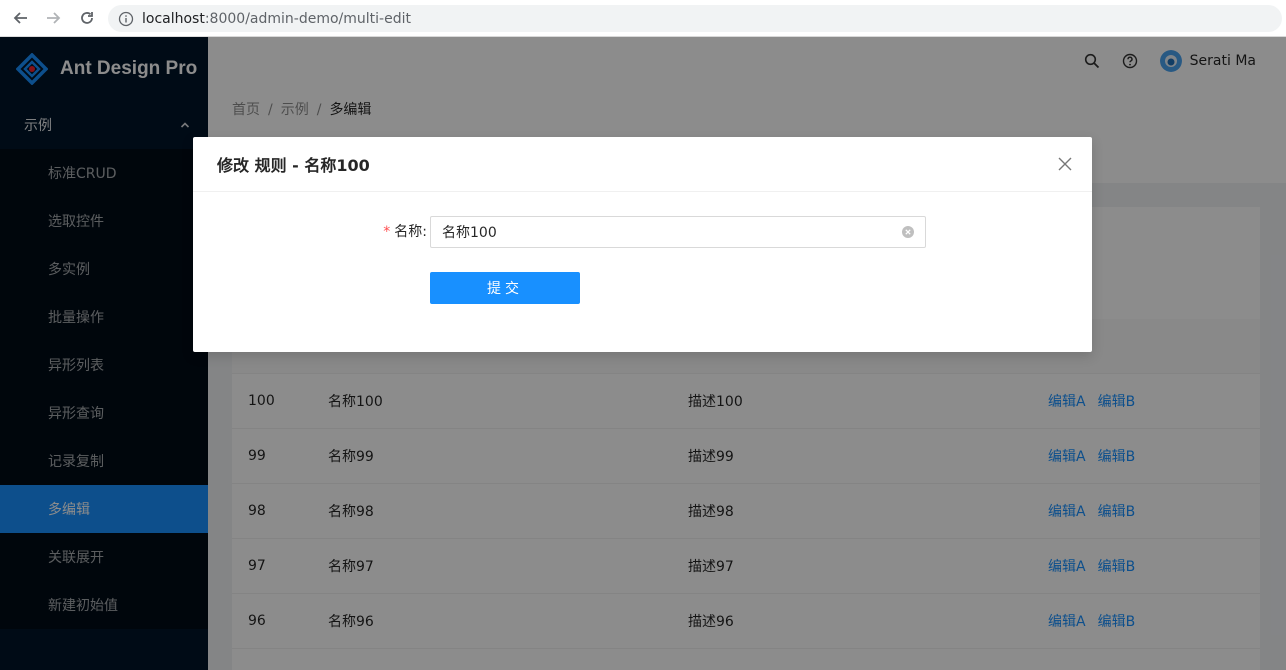 This screenshot has height=670, width=1286. I want to click on modal-title: 修改 规则 - 名称100, so click(293, 165).